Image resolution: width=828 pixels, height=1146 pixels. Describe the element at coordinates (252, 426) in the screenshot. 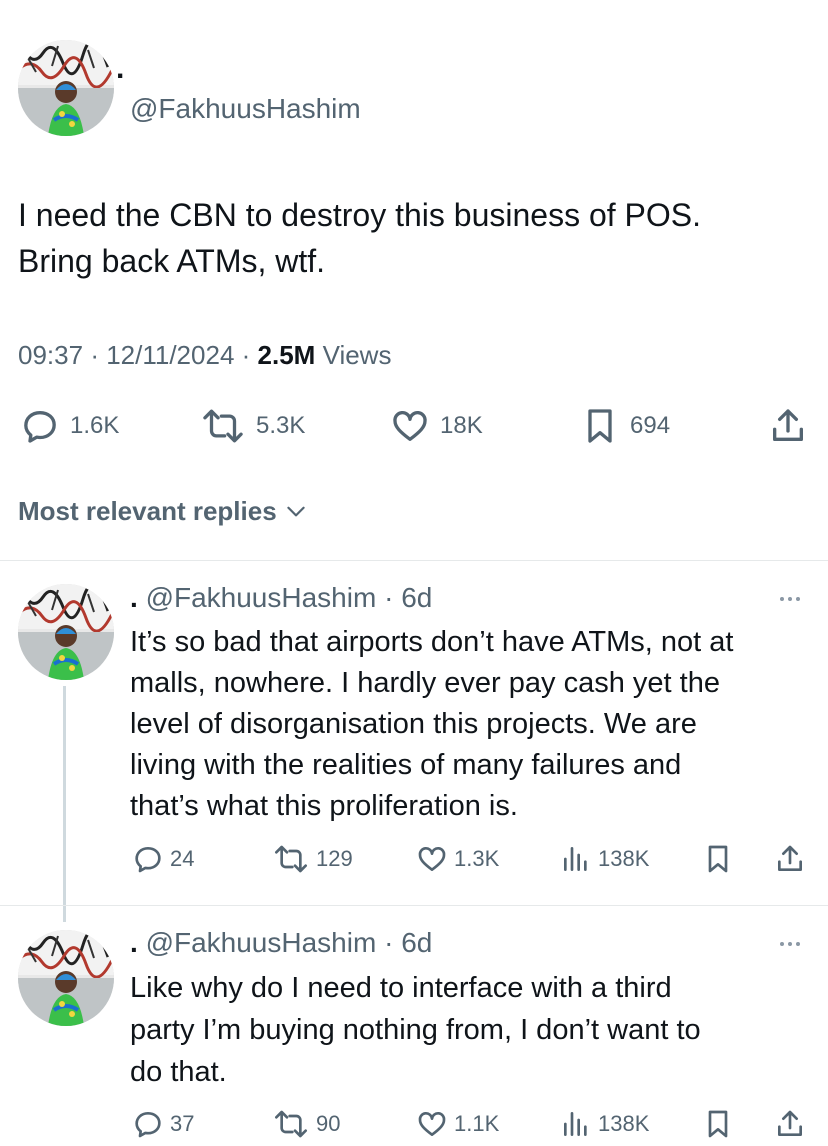

I see `repost-button: 5.3K` at that location.